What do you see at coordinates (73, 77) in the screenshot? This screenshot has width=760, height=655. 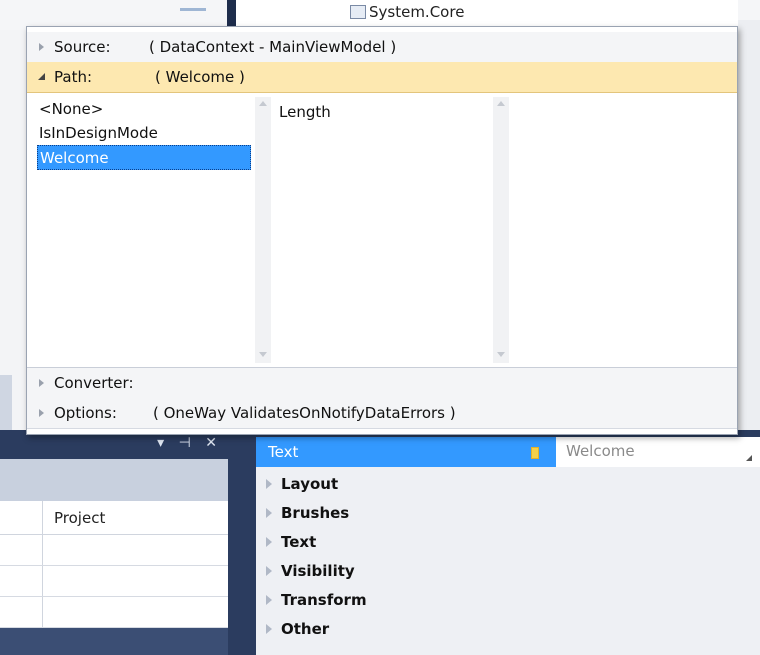 I see `path-label: Path:` at bounding box center [73, 77].